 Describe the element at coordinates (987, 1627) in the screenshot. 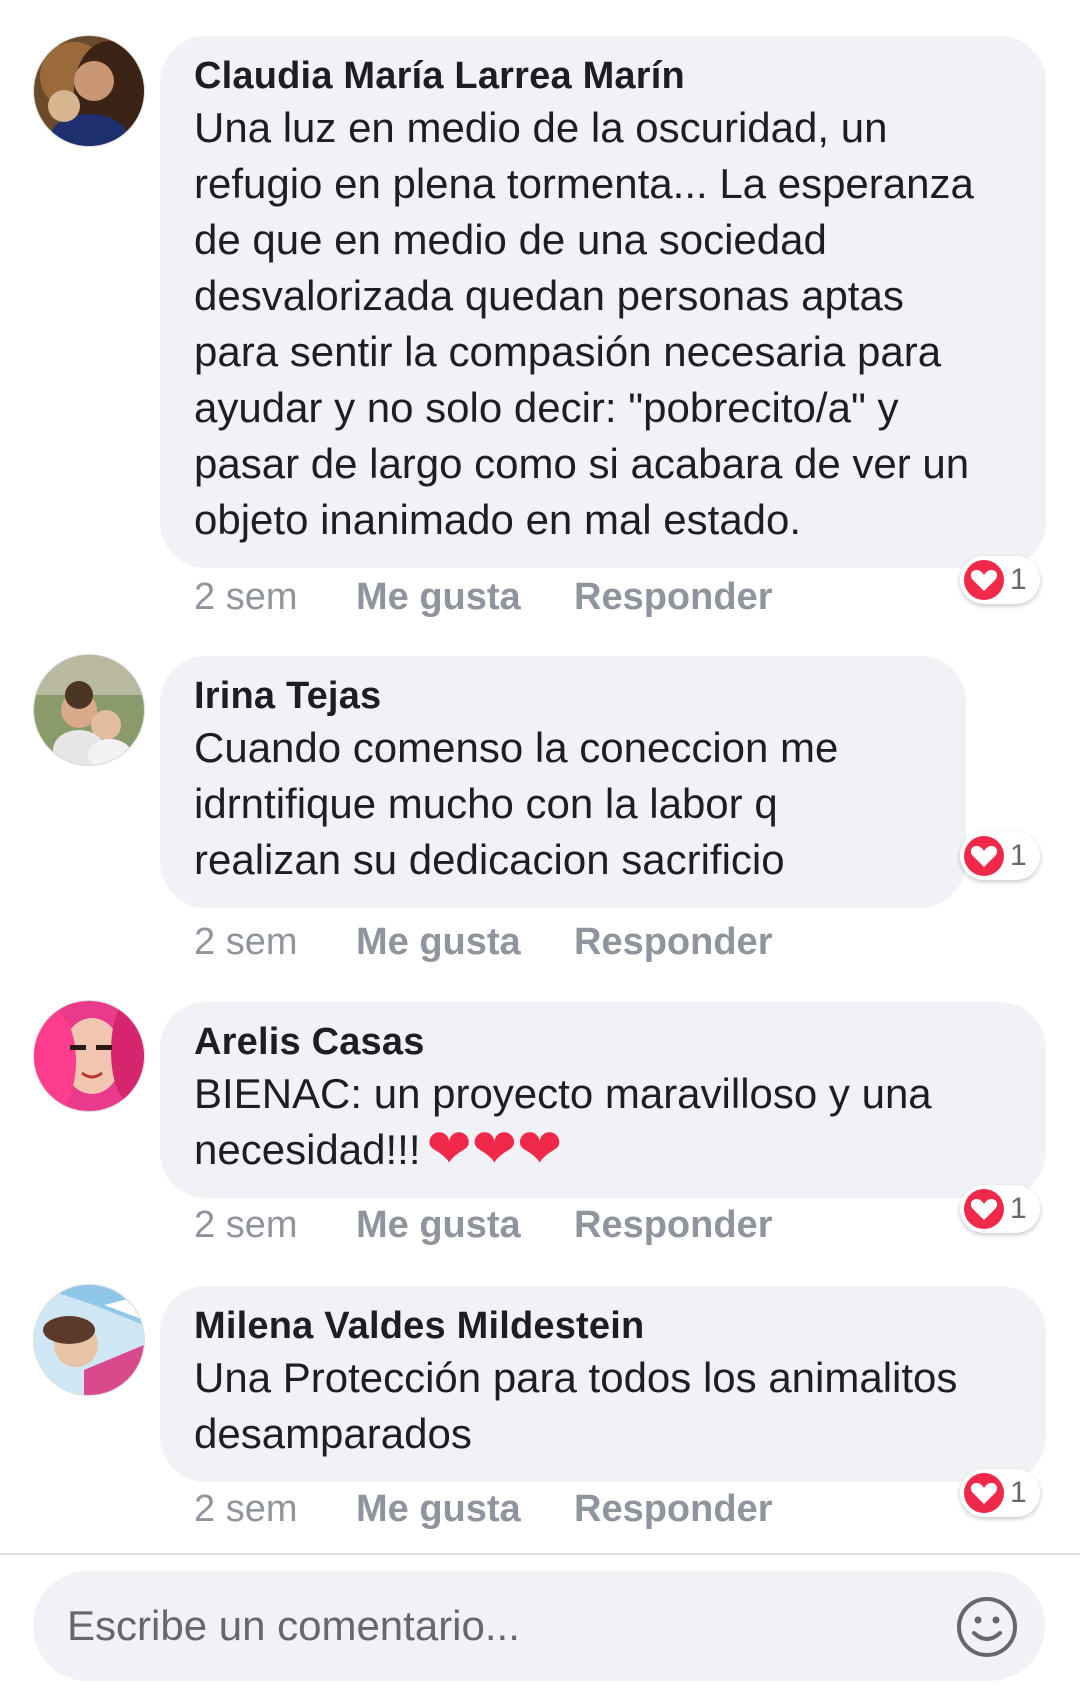

I see `smiley-icon` at that location.